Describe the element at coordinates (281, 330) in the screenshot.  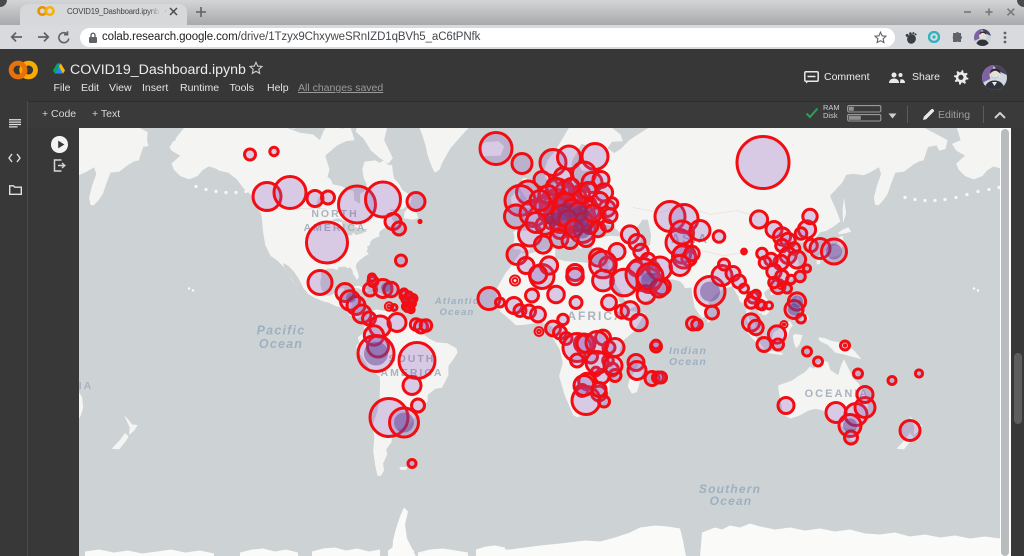
I see `svg-text: Pacific` at that location.